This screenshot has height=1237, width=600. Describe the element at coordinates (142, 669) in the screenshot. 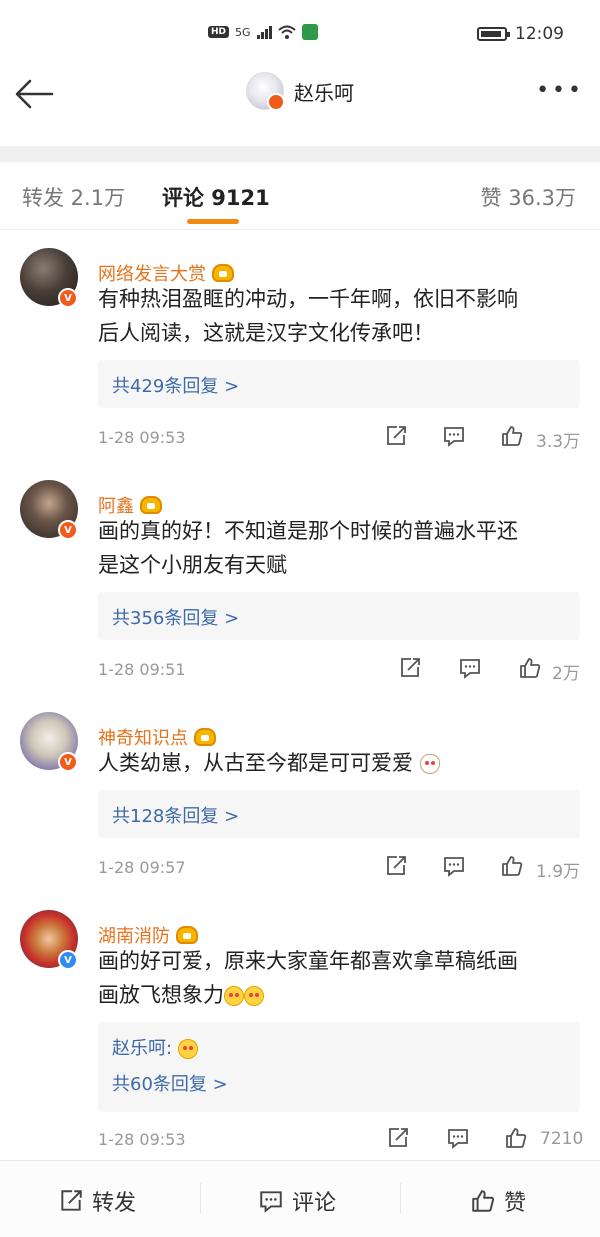

I see `timestamp: 1-28 09:51` at that location.